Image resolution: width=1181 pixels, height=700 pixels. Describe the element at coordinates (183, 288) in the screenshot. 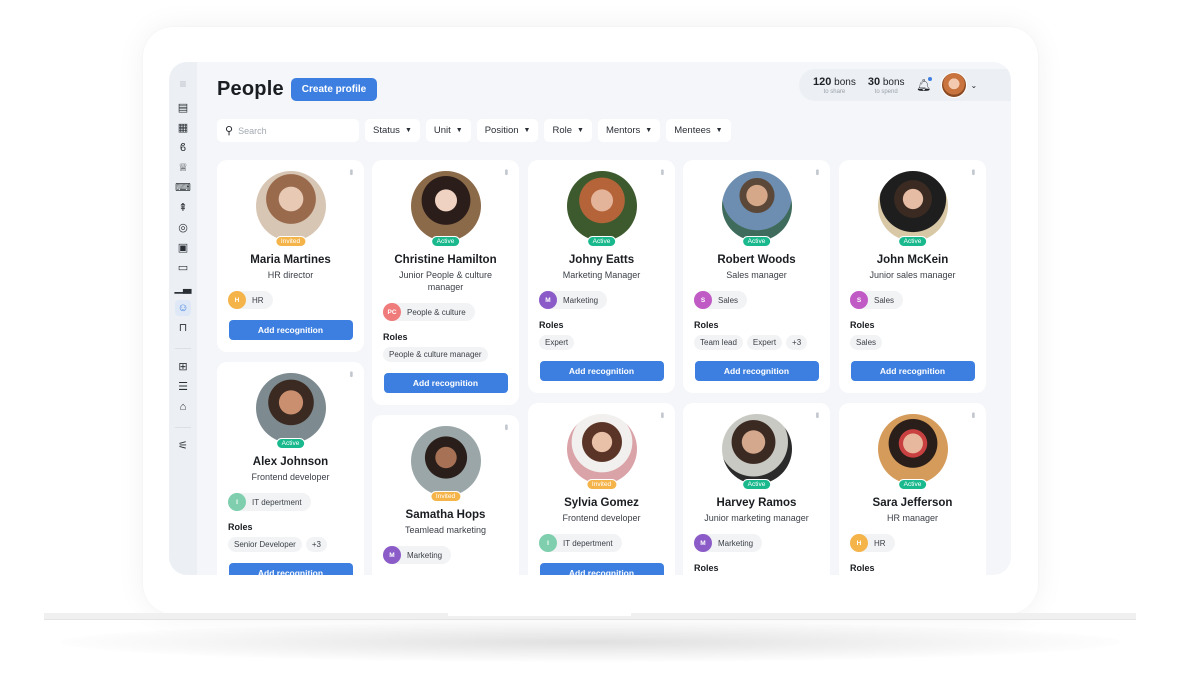

I see `chart-icon: ▁▃` at that location.